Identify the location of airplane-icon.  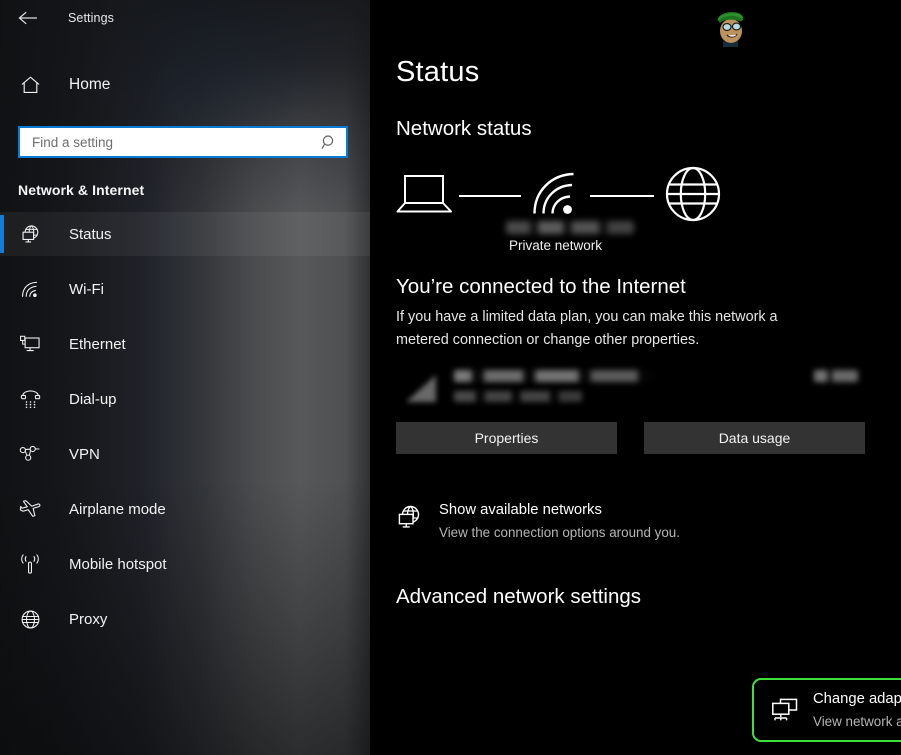
(30, 509).